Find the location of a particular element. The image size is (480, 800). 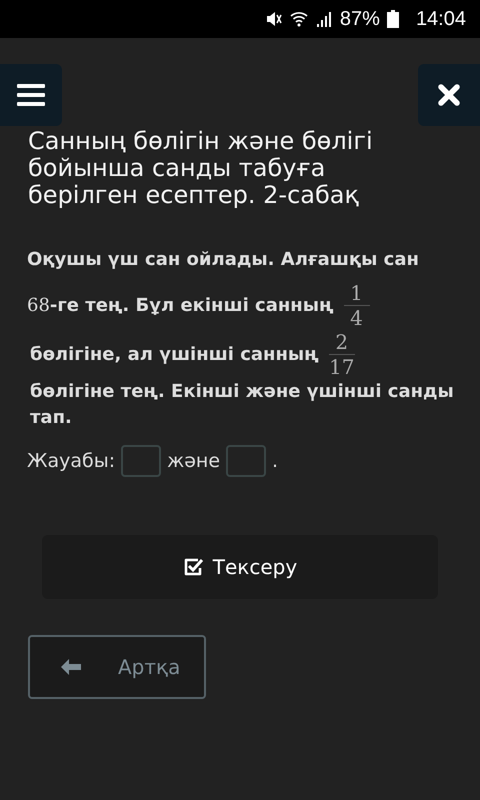

checkbox-icon is located at coordinates (193, 567).